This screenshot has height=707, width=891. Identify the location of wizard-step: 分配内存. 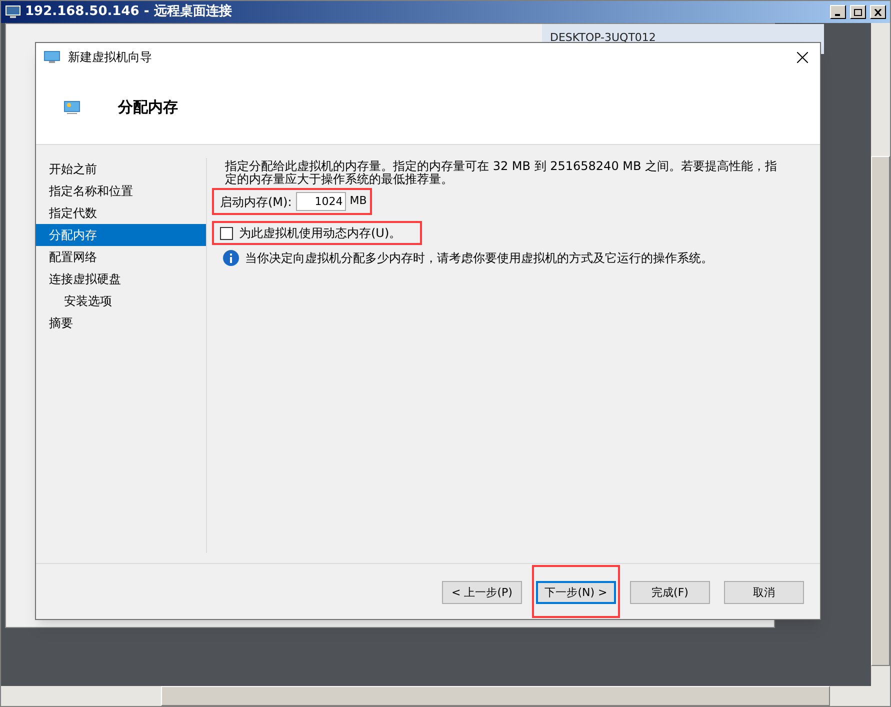
(121, 235).